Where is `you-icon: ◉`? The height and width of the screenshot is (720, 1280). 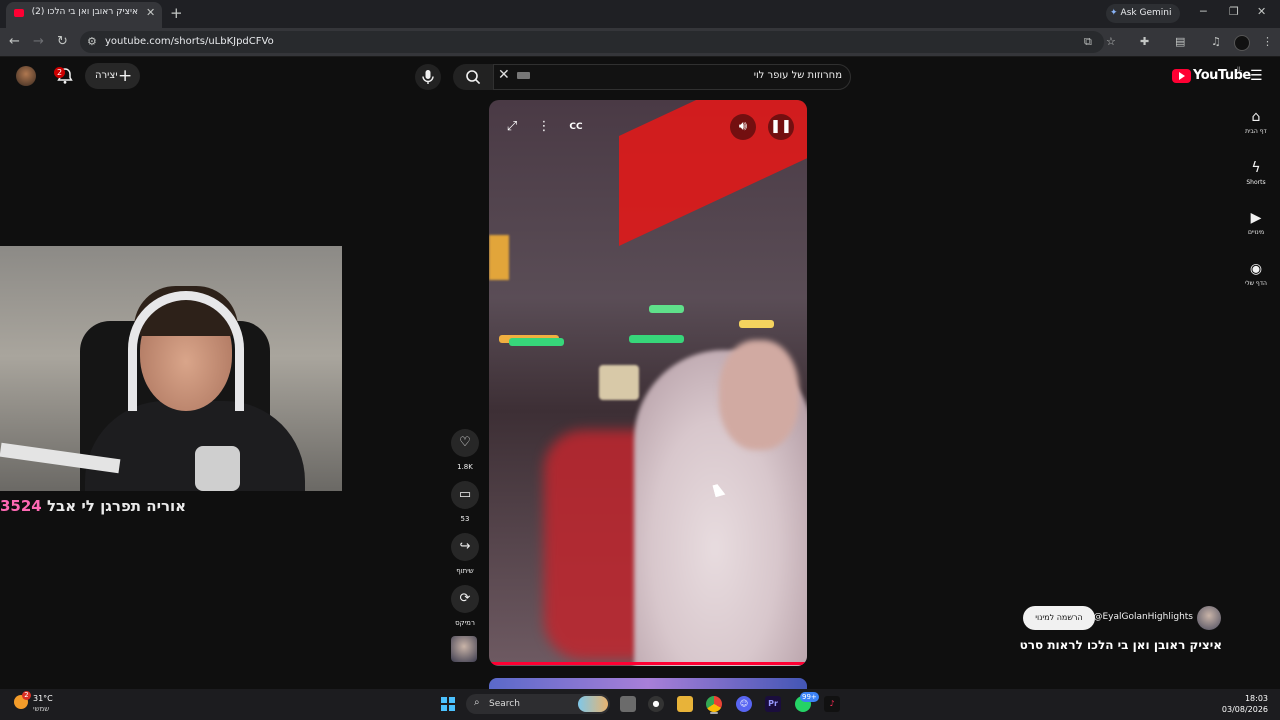 you-icon: ◉ is located at coordinates (1256, 269).